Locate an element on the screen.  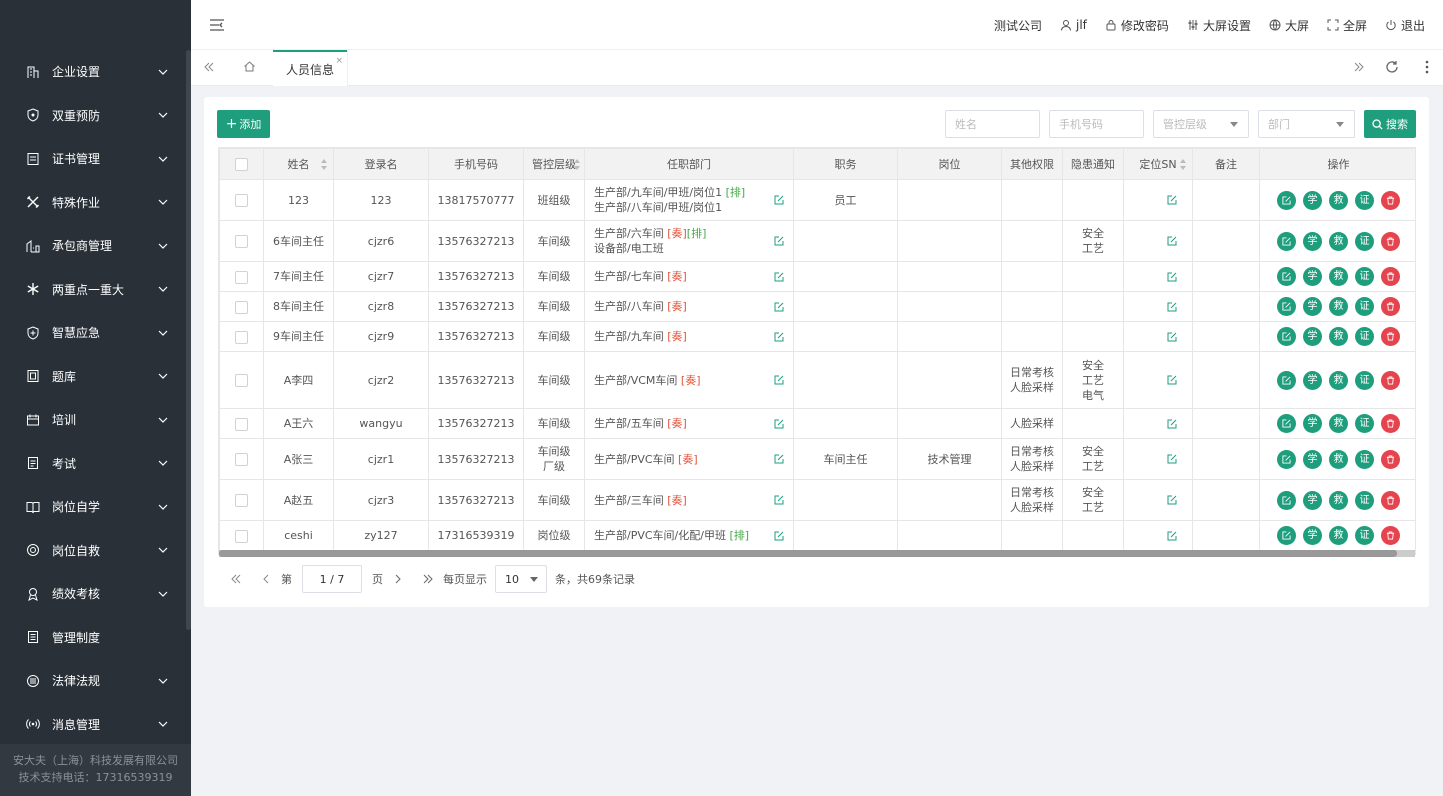
sidebar-item-0: 企业设置 is located at coordinates (93, 72).